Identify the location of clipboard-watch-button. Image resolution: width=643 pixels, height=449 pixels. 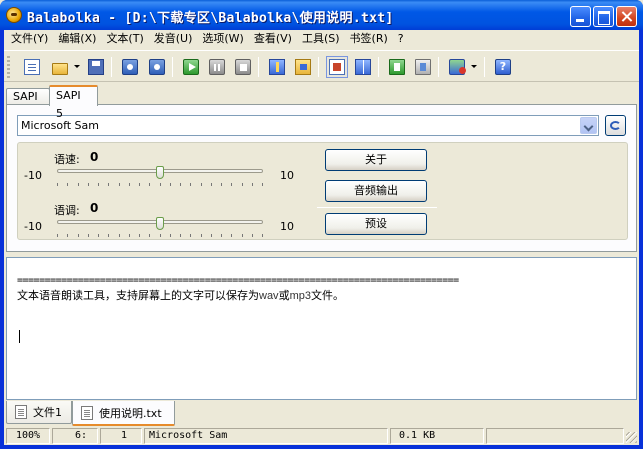
(337, 67).